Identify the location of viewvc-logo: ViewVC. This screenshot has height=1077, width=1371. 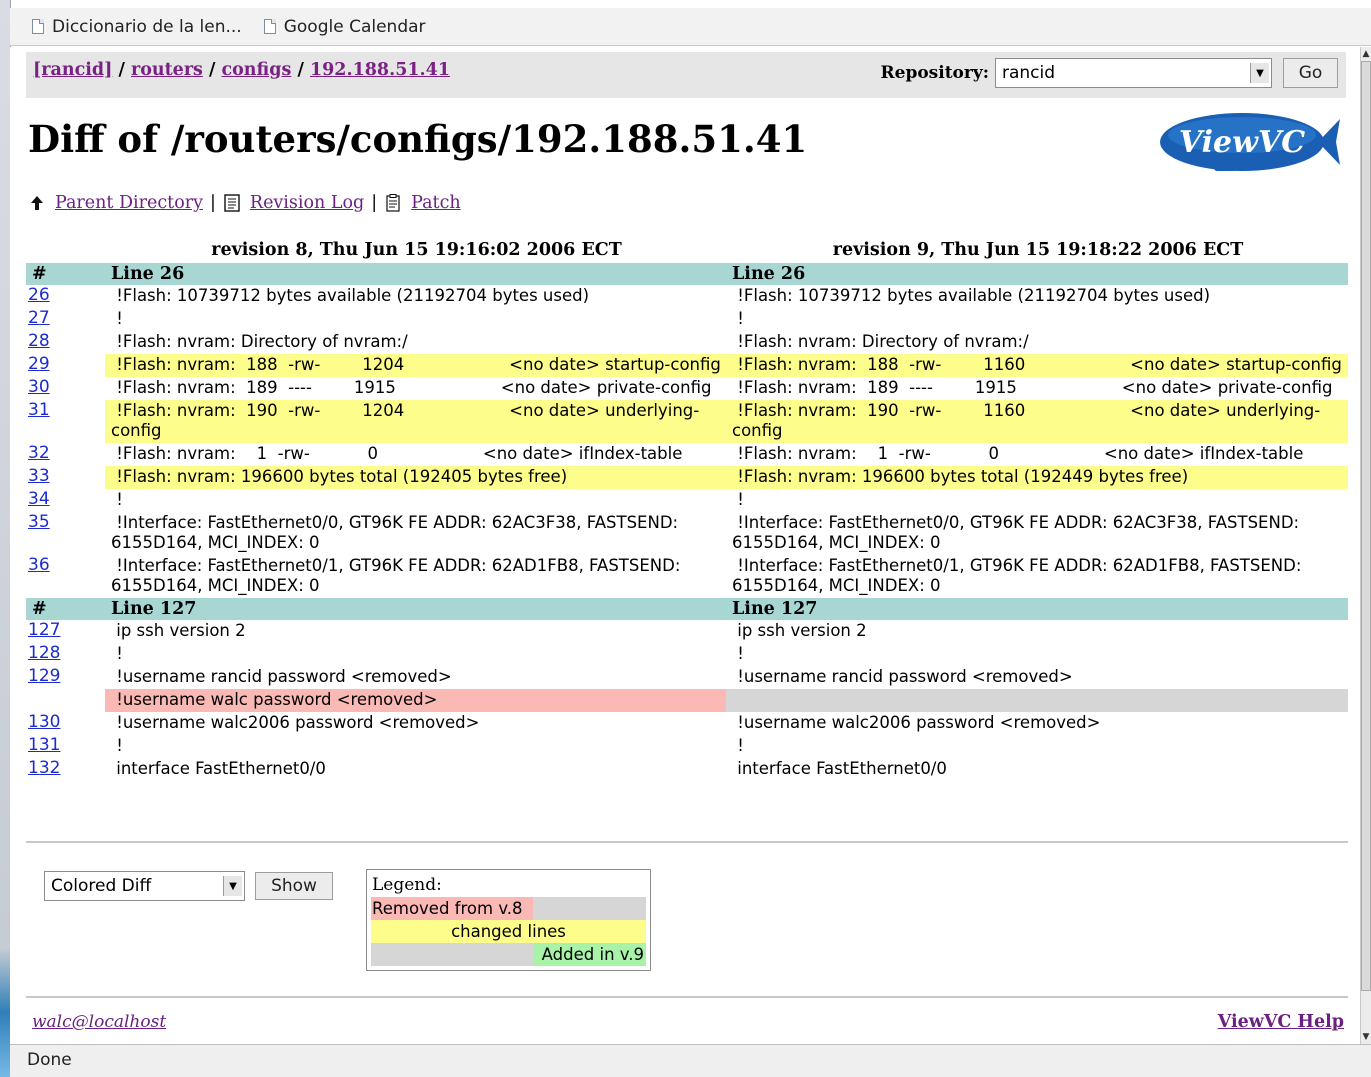
(1250, 142).